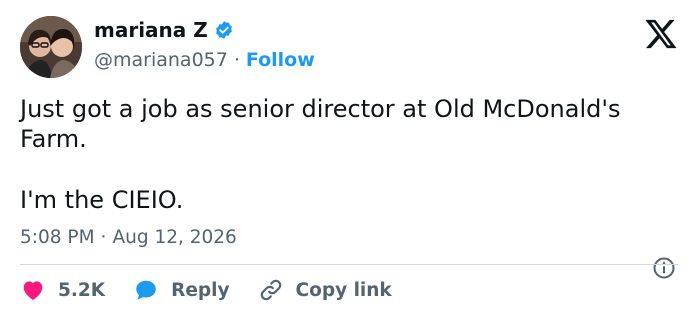 The width and height of the screenshot is (700, 318). Describe the element at coordinates (146, 290) in the screenshot. I see `speech-bubble-icon` at that location.